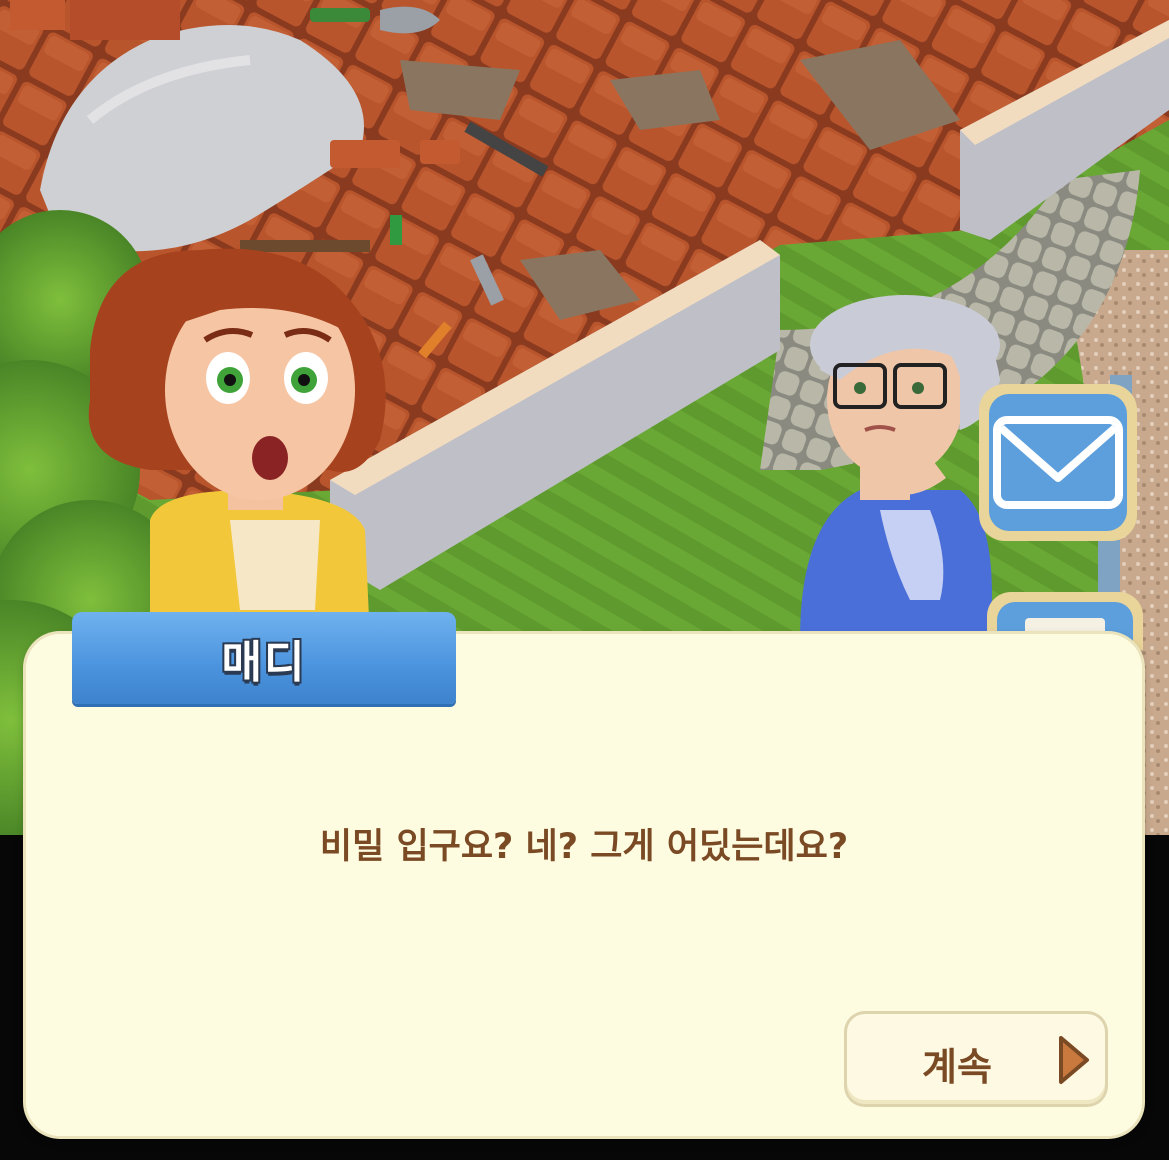  I want to click on play-arrow-icon, so click(1074, 1062).